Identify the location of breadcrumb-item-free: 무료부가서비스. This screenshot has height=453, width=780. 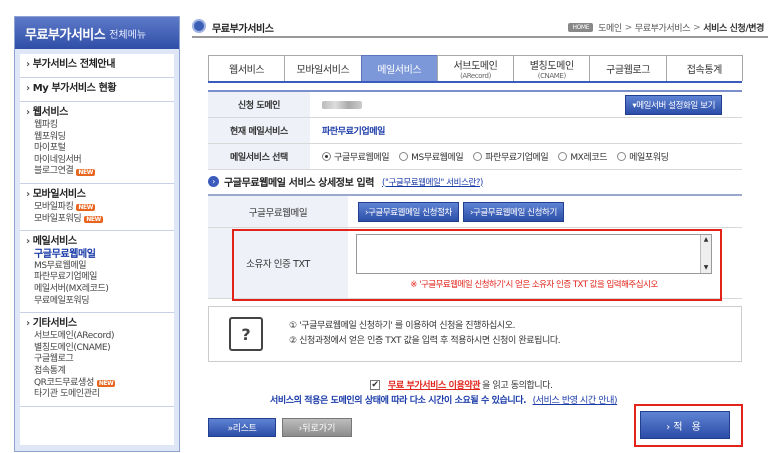
(663, 27).